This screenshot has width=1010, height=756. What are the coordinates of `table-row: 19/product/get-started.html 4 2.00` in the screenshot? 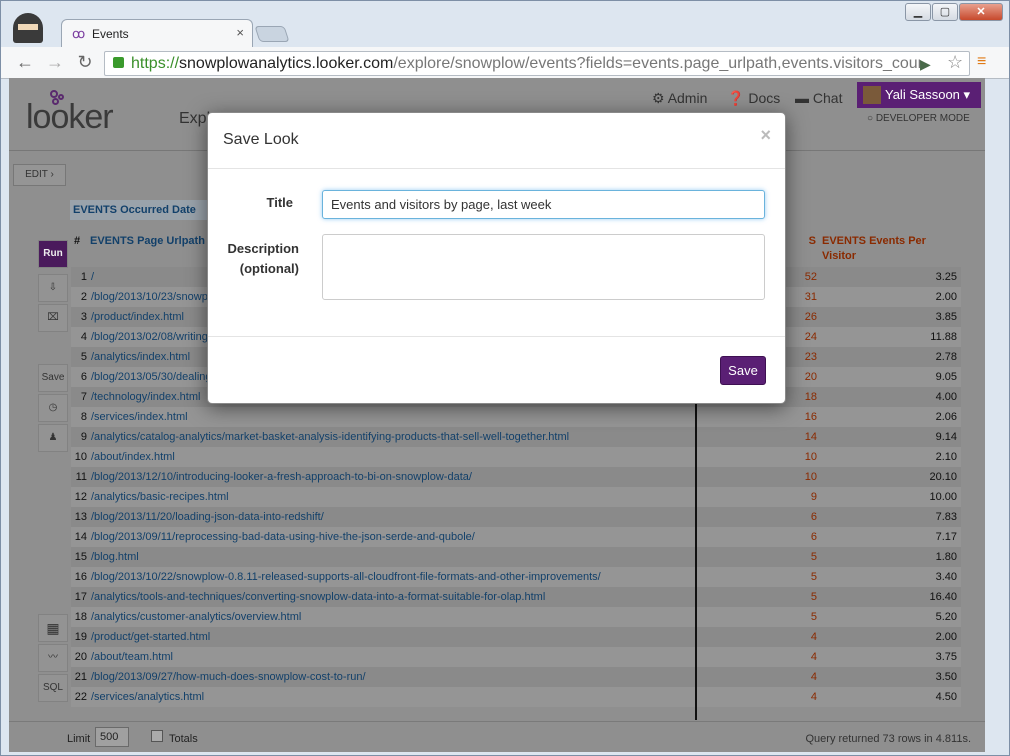 It's located at (516, 637).